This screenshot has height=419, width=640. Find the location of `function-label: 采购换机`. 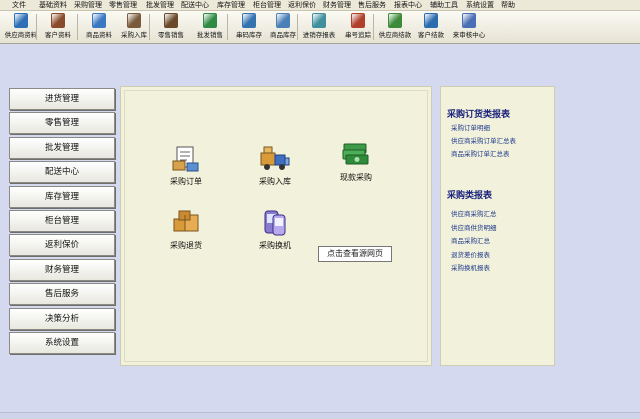

function-label: 采购换机 is located at coordinates (275, 245).